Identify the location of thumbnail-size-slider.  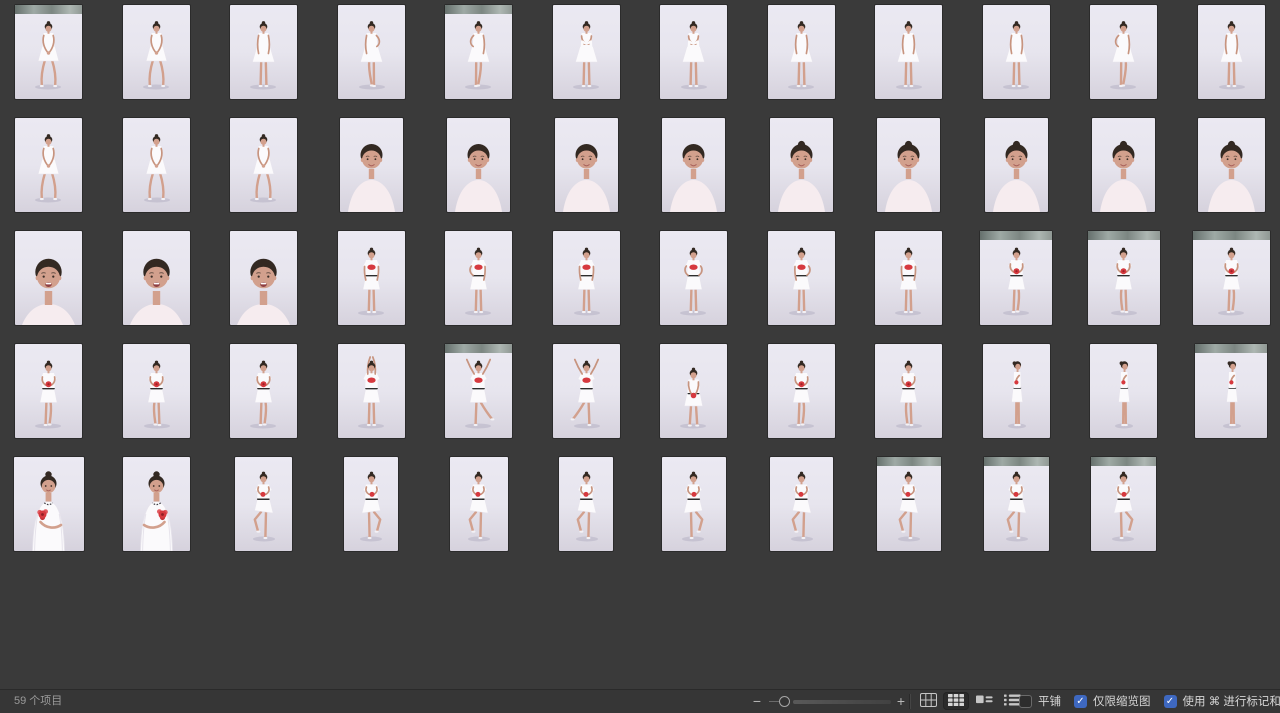
(829, 701).